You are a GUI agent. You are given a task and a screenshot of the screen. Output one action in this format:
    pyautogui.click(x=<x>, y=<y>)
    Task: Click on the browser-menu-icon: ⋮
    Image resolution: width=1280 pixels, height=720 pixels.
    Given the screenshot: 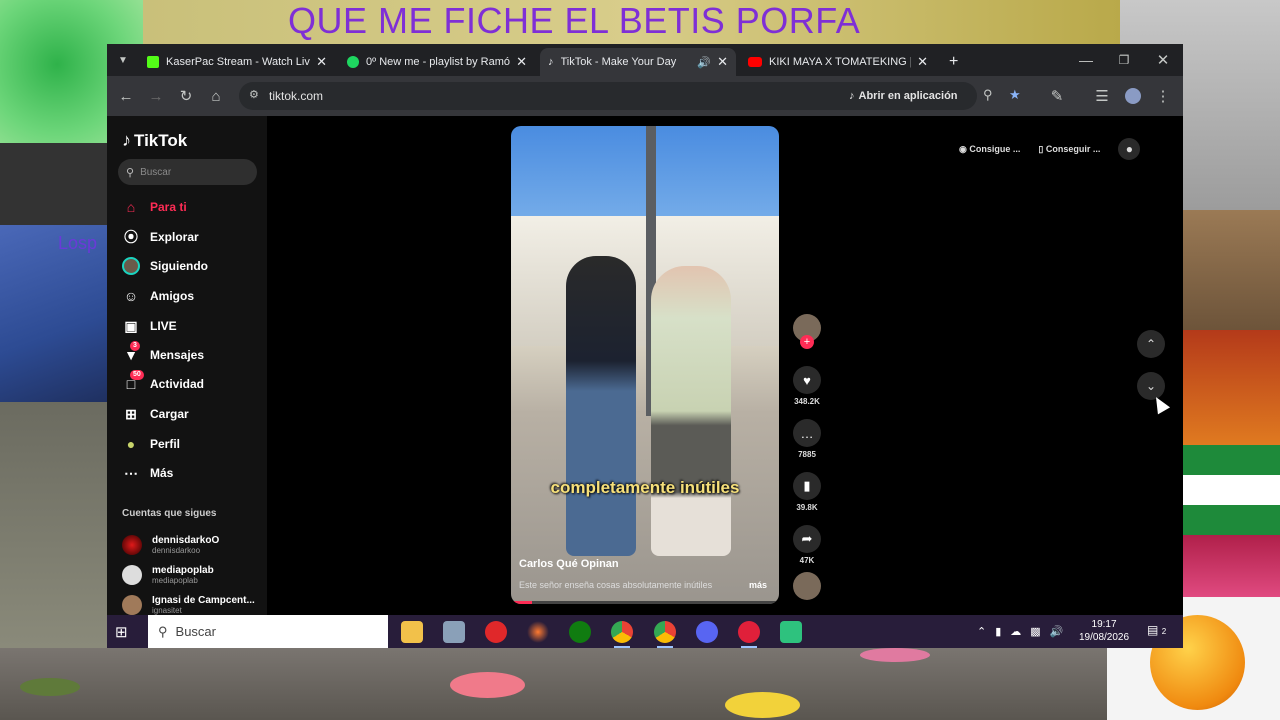 What is the action you would take?
    pyautogui.click(x=1163, y=96)
    